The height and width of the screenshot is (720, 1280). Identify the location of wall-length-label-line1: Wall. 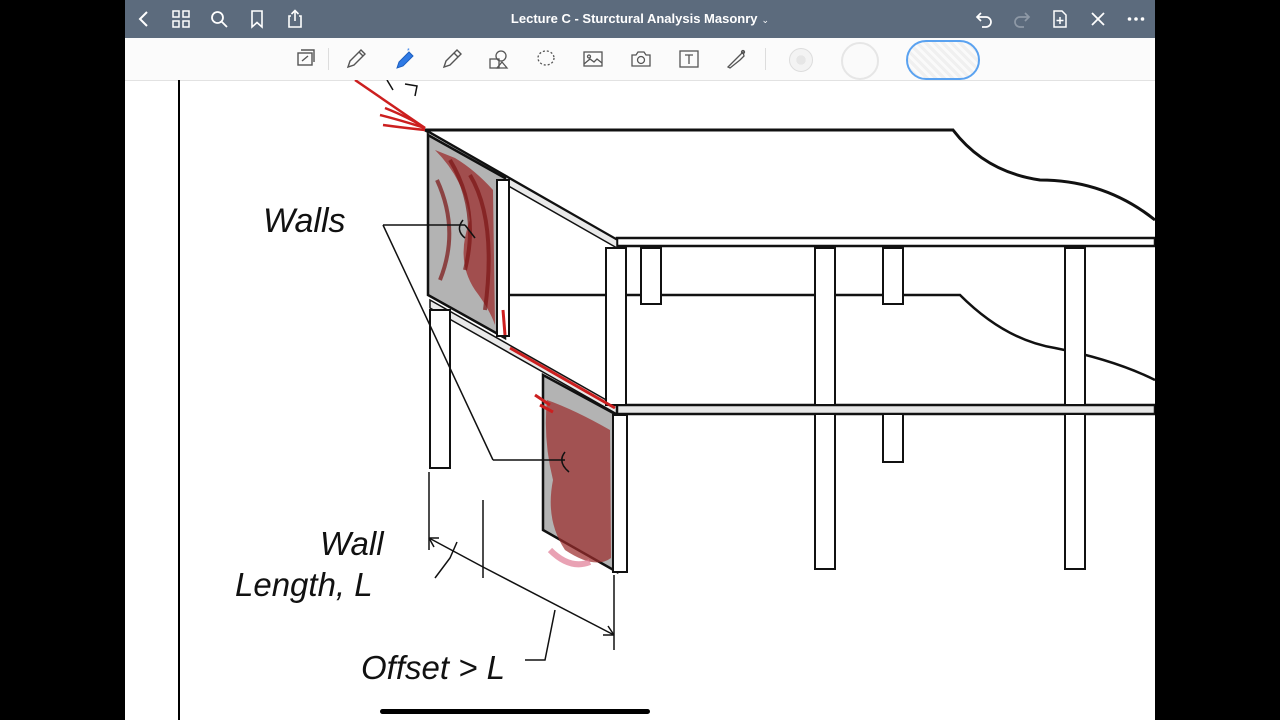
(352, 543).